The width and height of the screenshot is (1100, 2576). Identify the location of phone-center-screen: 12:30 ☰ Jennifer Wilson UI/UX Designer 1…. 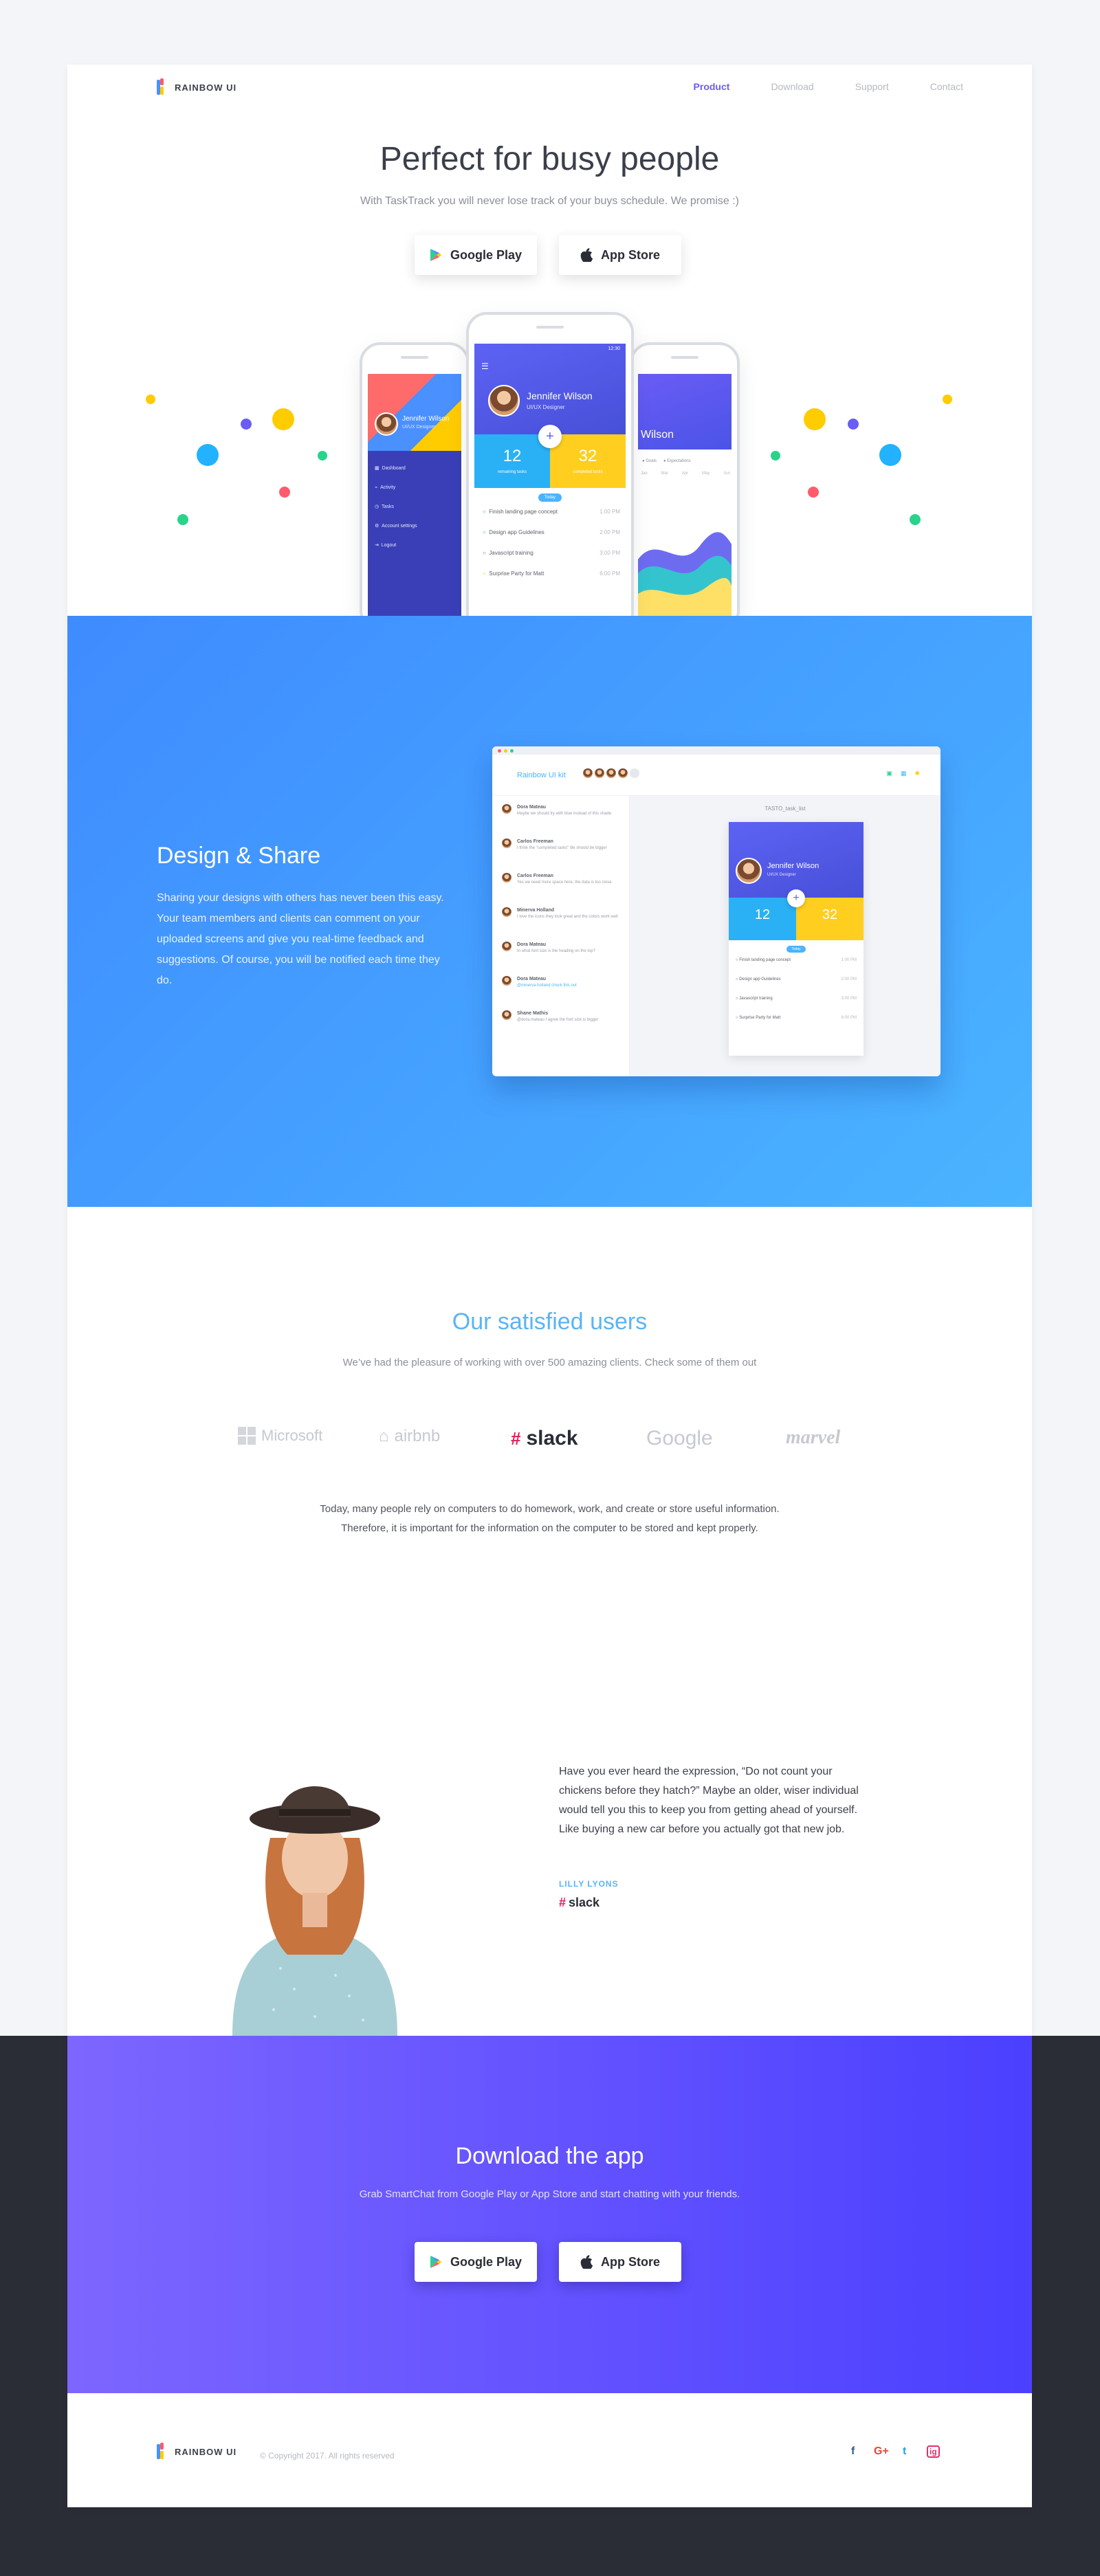
(550, 488).